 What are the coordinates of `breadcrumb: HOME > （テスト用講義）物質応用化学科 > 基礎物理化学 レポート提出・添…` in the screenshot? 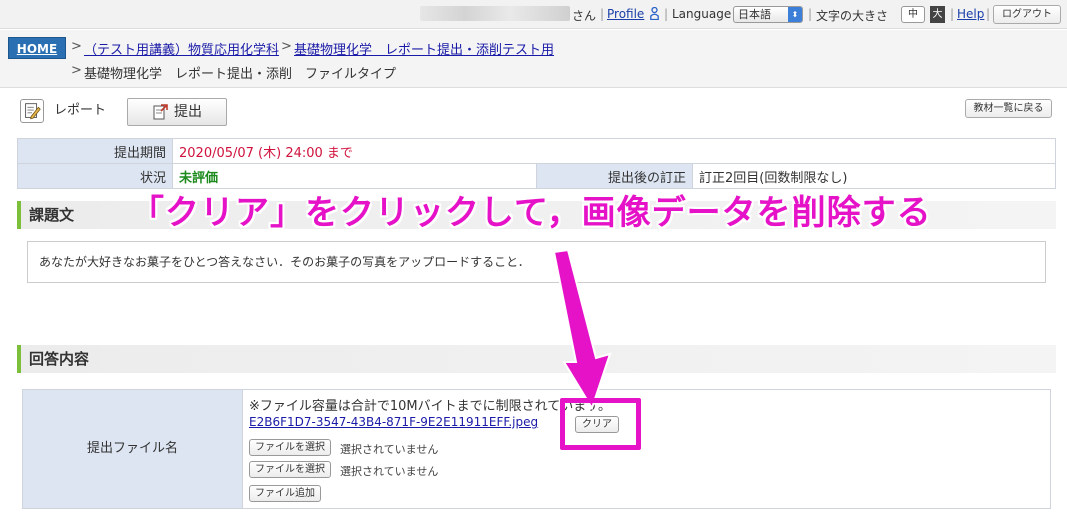 It's located at (533, 59).